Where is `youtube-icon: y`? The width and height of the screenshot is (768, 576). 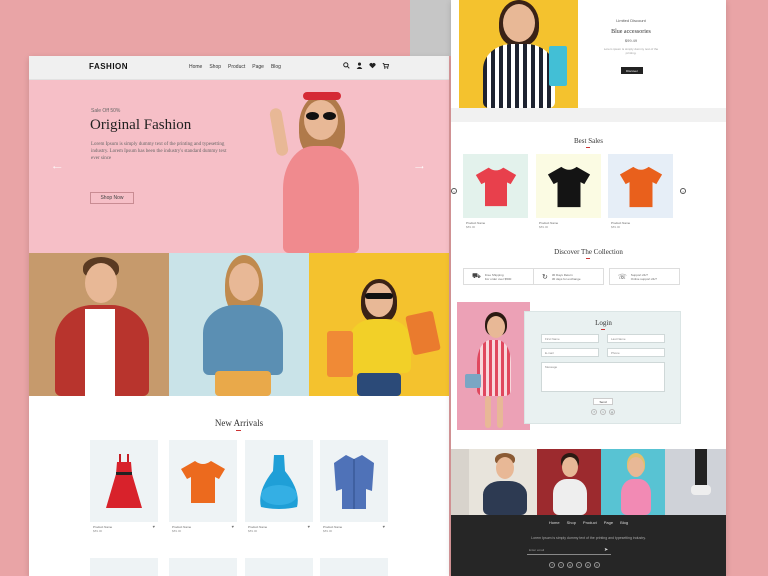
youtube-icon: y is located at coordinates (597, 565).